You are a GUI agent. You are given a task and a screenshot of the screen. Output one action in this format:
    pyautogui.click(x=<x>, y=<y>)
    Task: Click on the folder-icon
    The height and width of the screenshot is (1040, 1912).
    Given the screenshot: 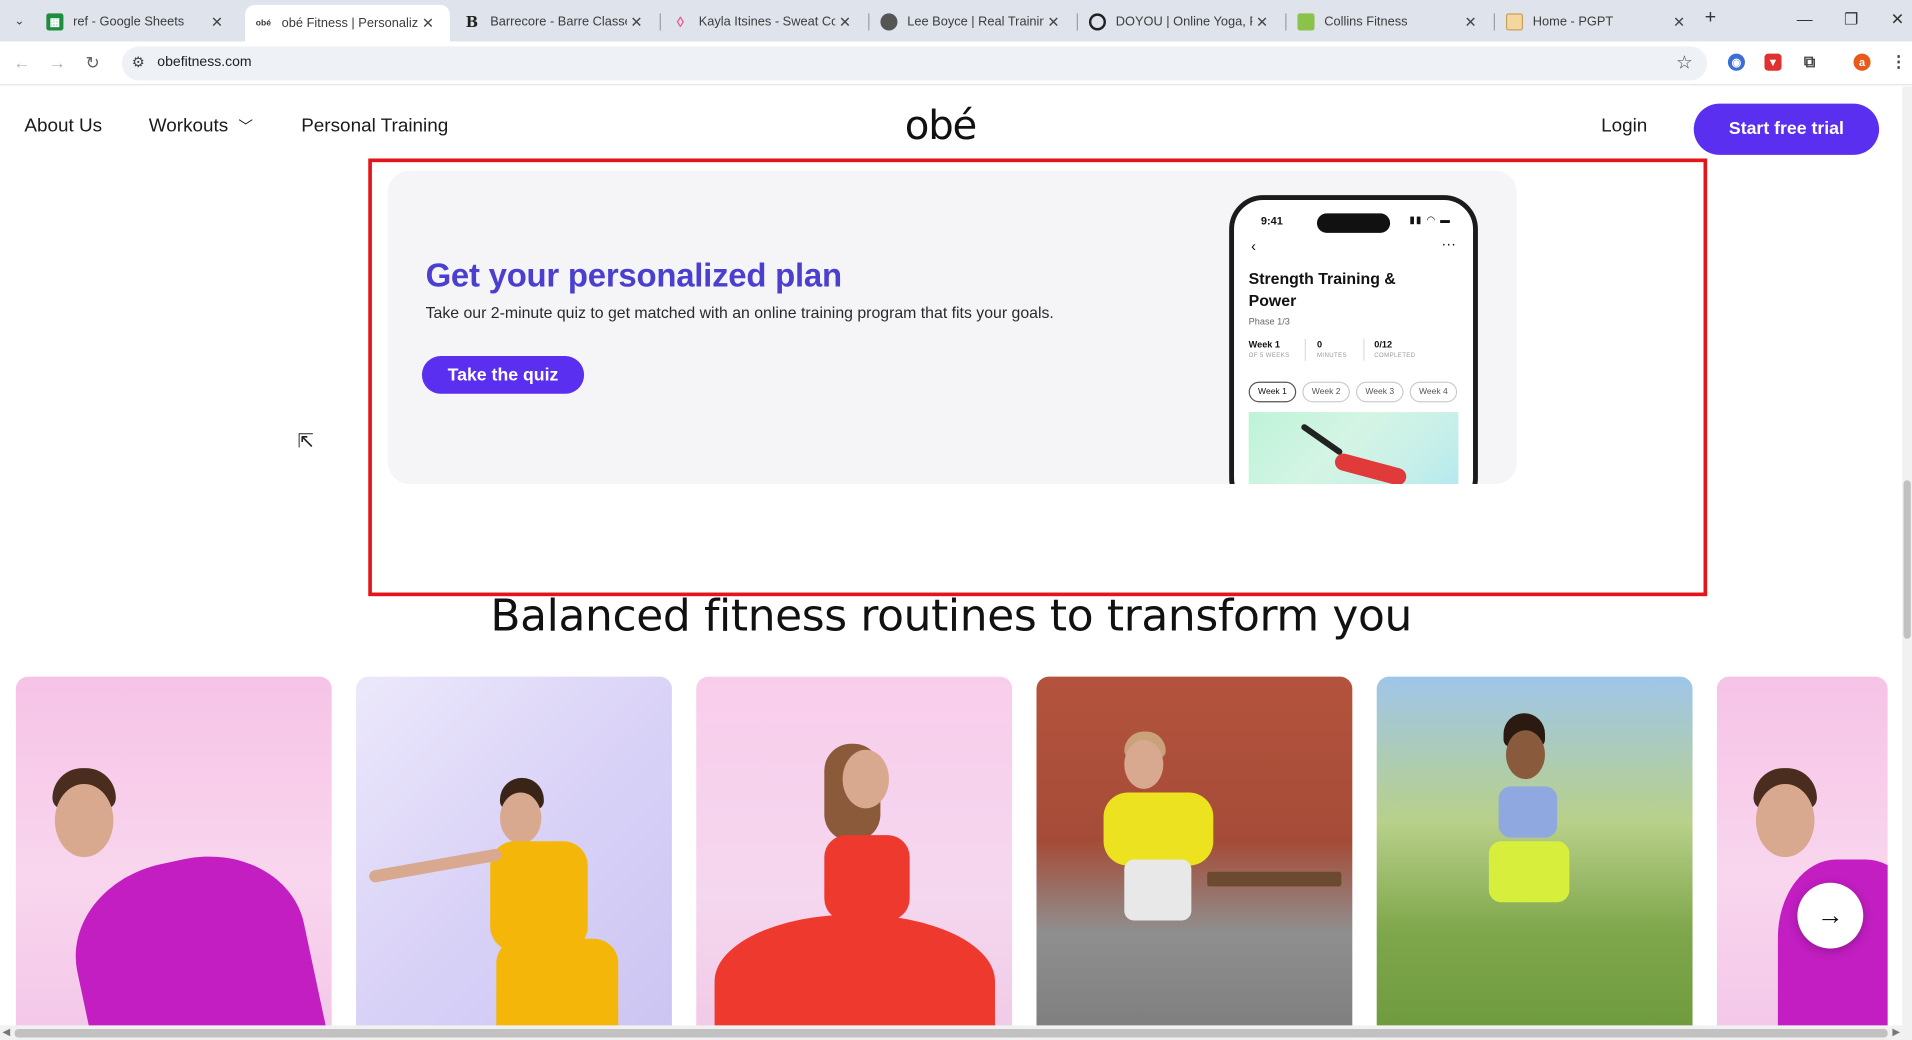 What is the action you would take?
    pyautogui.click(x=1514, y=22)
    